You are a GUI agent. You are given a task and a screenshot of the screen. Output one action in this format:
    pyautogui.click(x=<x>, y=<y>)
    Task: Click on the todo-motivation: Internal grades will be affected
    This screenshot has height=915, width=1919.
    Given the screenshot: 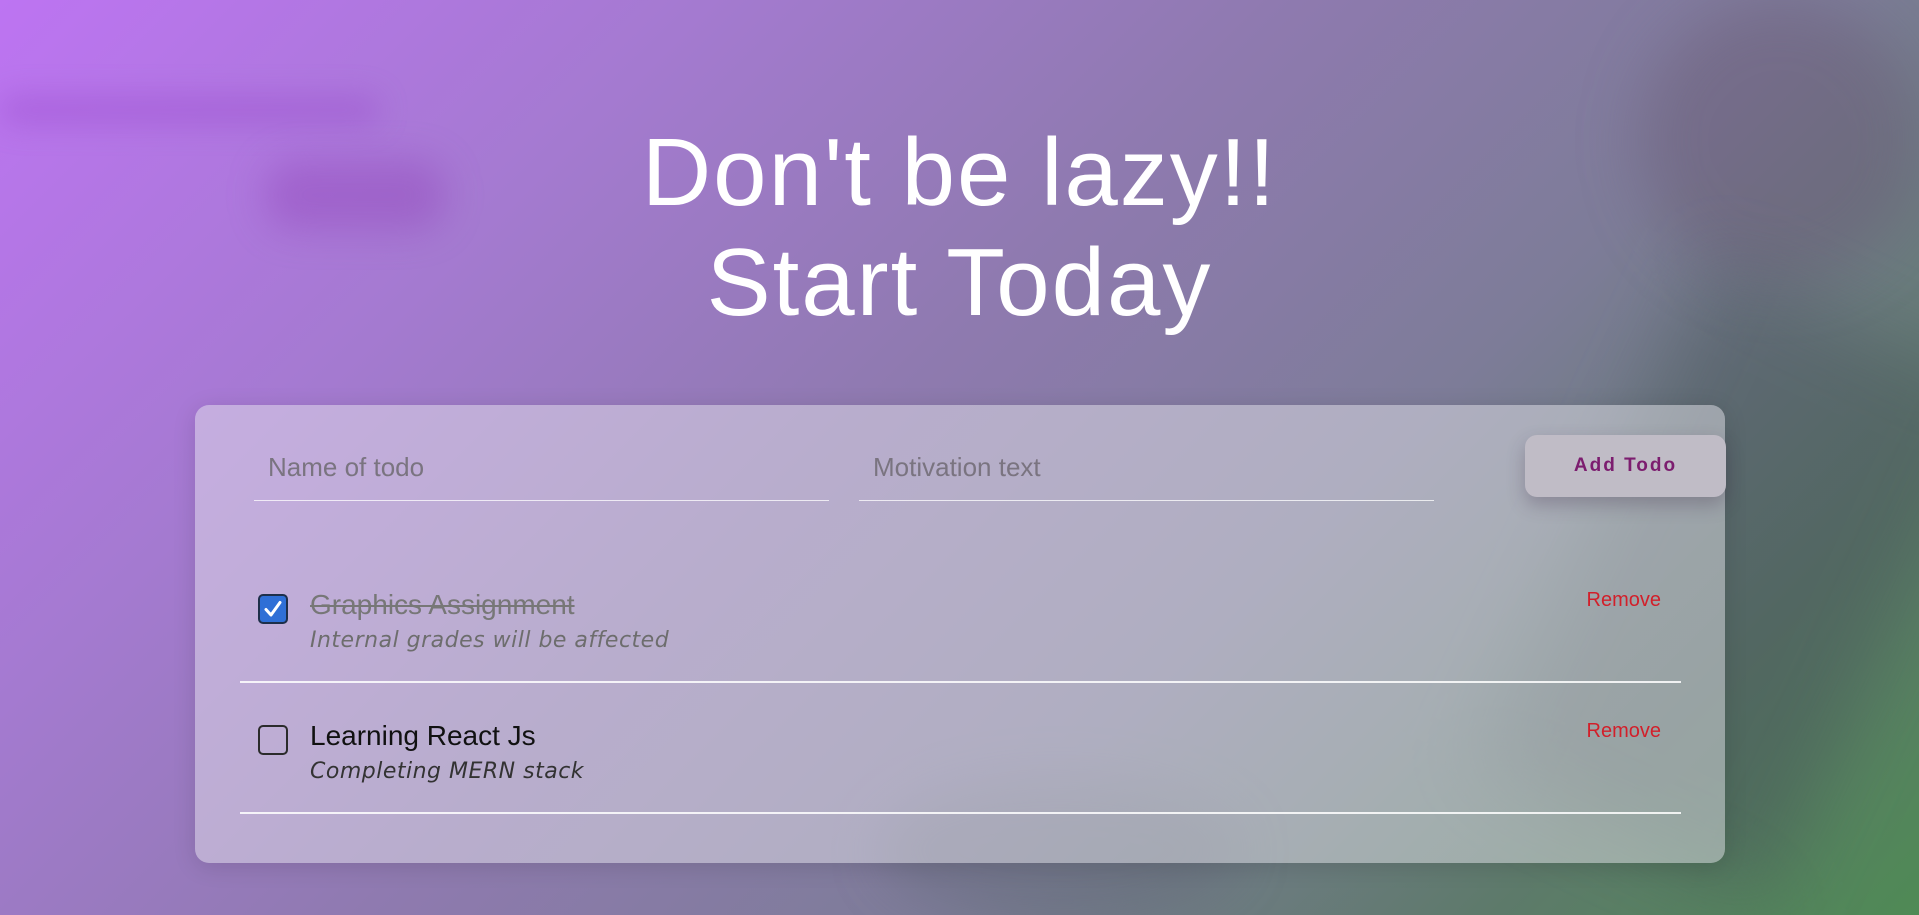 What is the action you would take?
    pyautogui.click(x=490, y=640)
    